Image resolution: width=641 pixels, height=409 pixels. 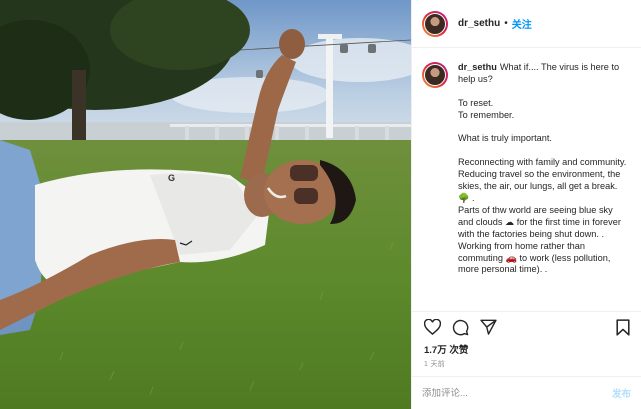 I want to click on svg-text: G, so click(x=171, y=178).